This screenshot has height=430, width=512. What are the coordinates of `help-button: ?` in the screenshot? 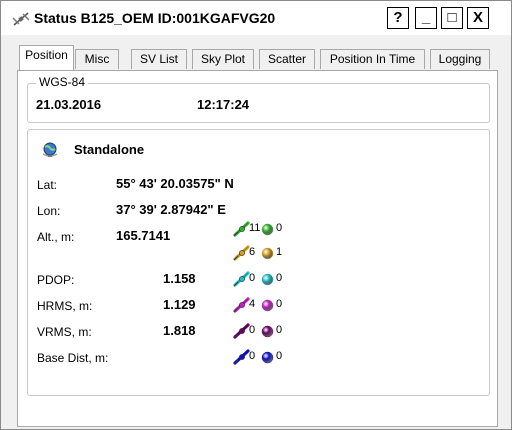 It's located at (398, 18).